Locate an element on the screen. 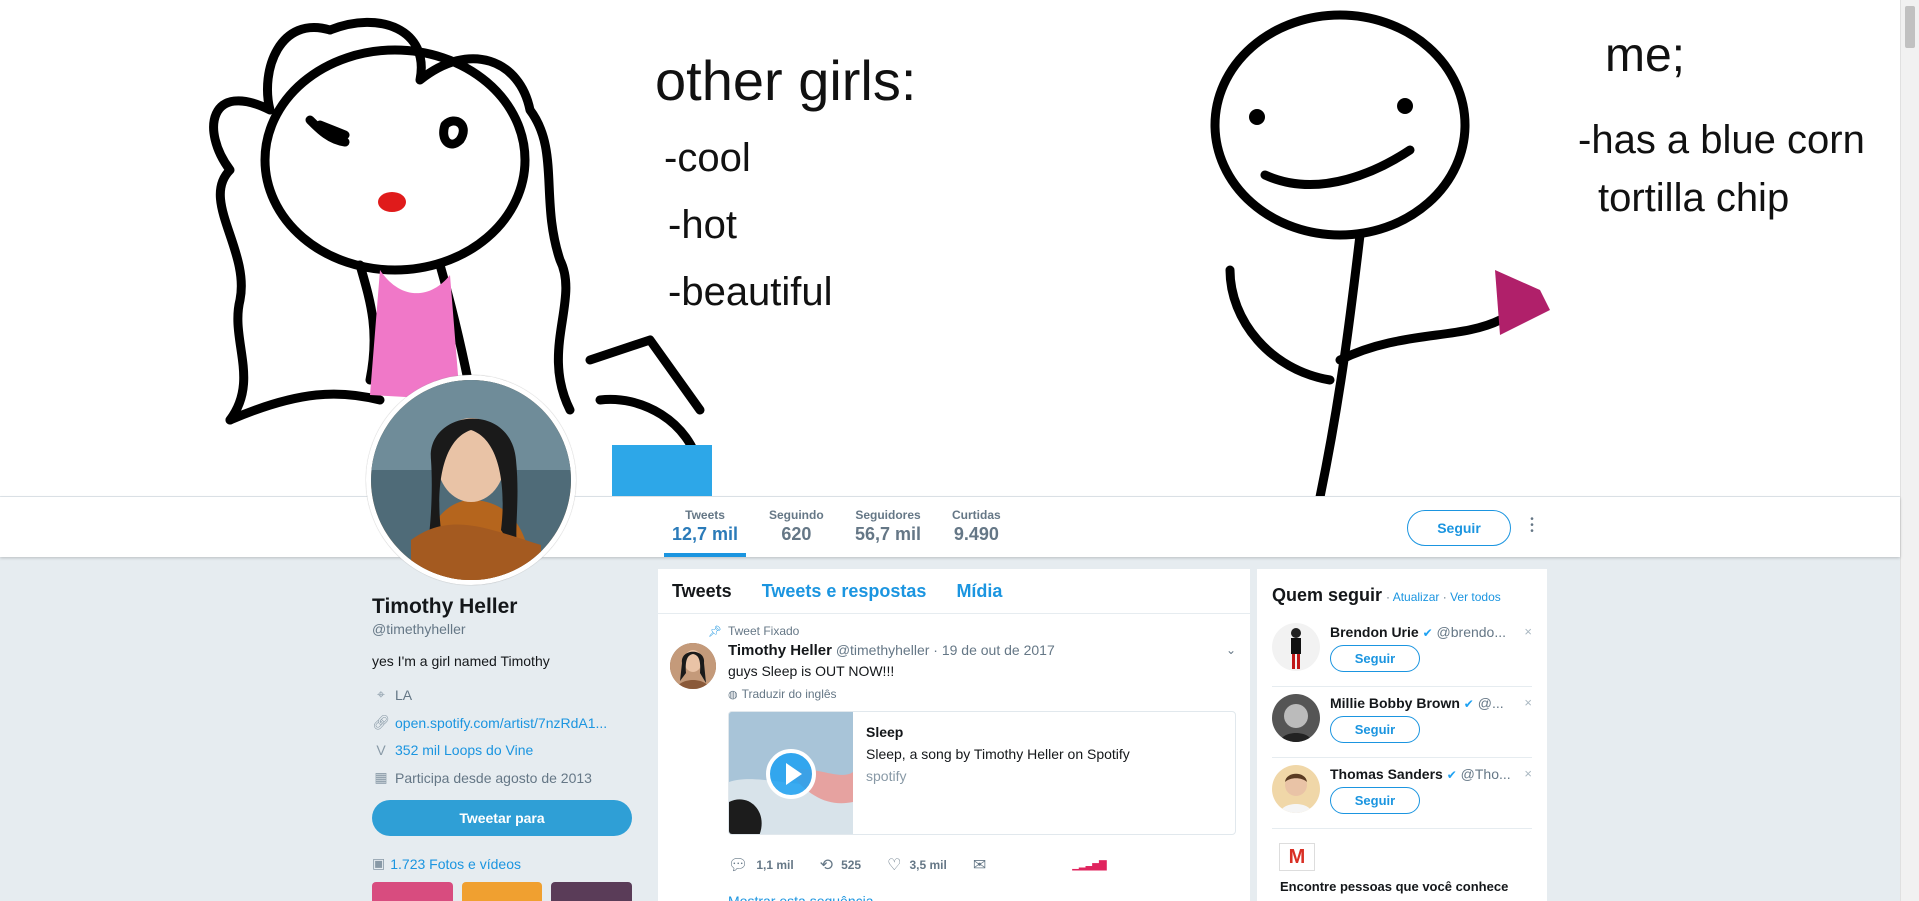 The width and height of the screenshot is (1919, 901). reply-button: 💬︎ 1,1 mil is located at coordinates (761, 865).